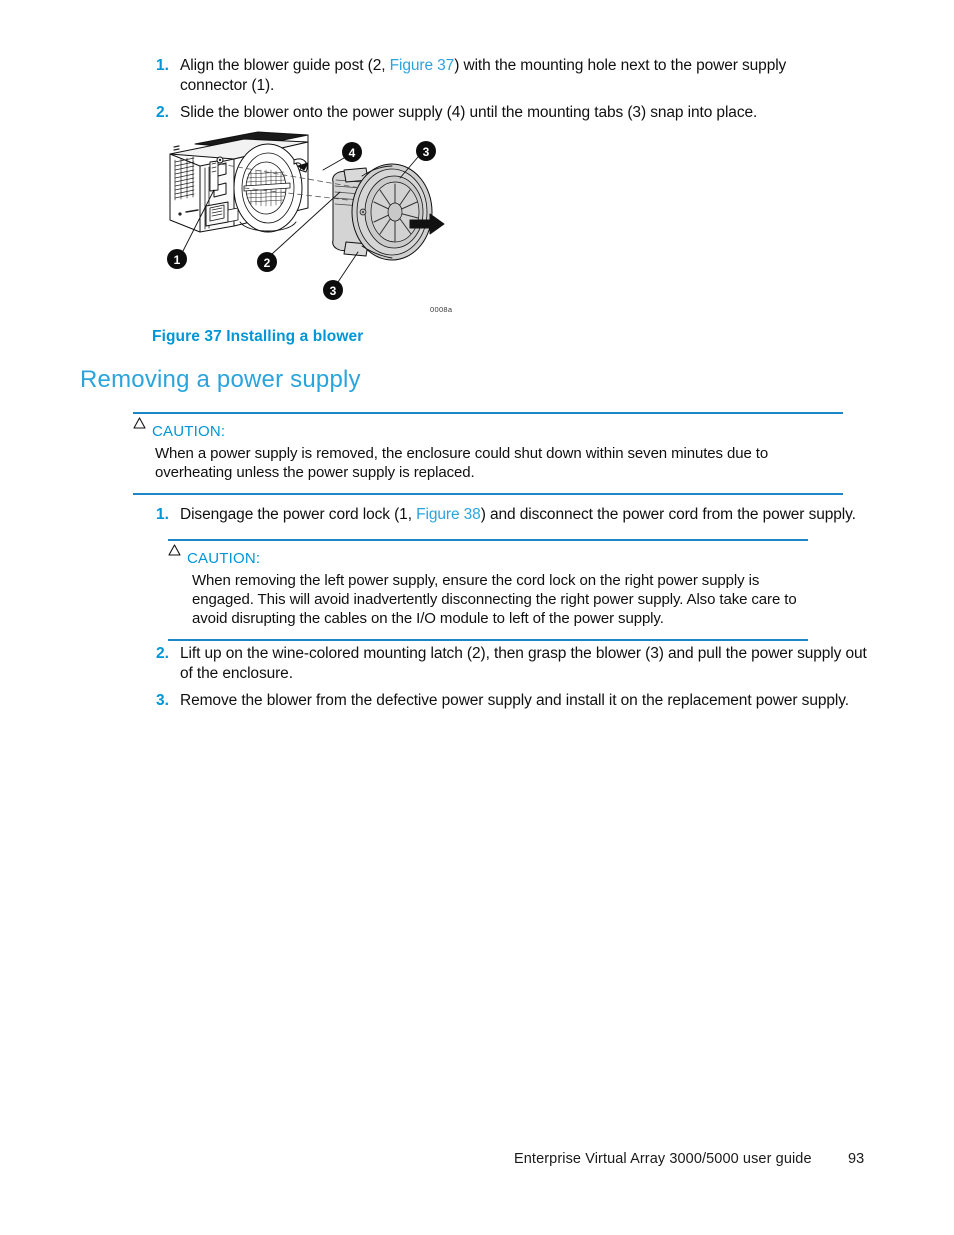 This screenshot has height=1235, width=954. Describe the element at coordinates (285, 65) in the screenshot. I see `step-text-pre: Align the blower guide post (2,` at that location.